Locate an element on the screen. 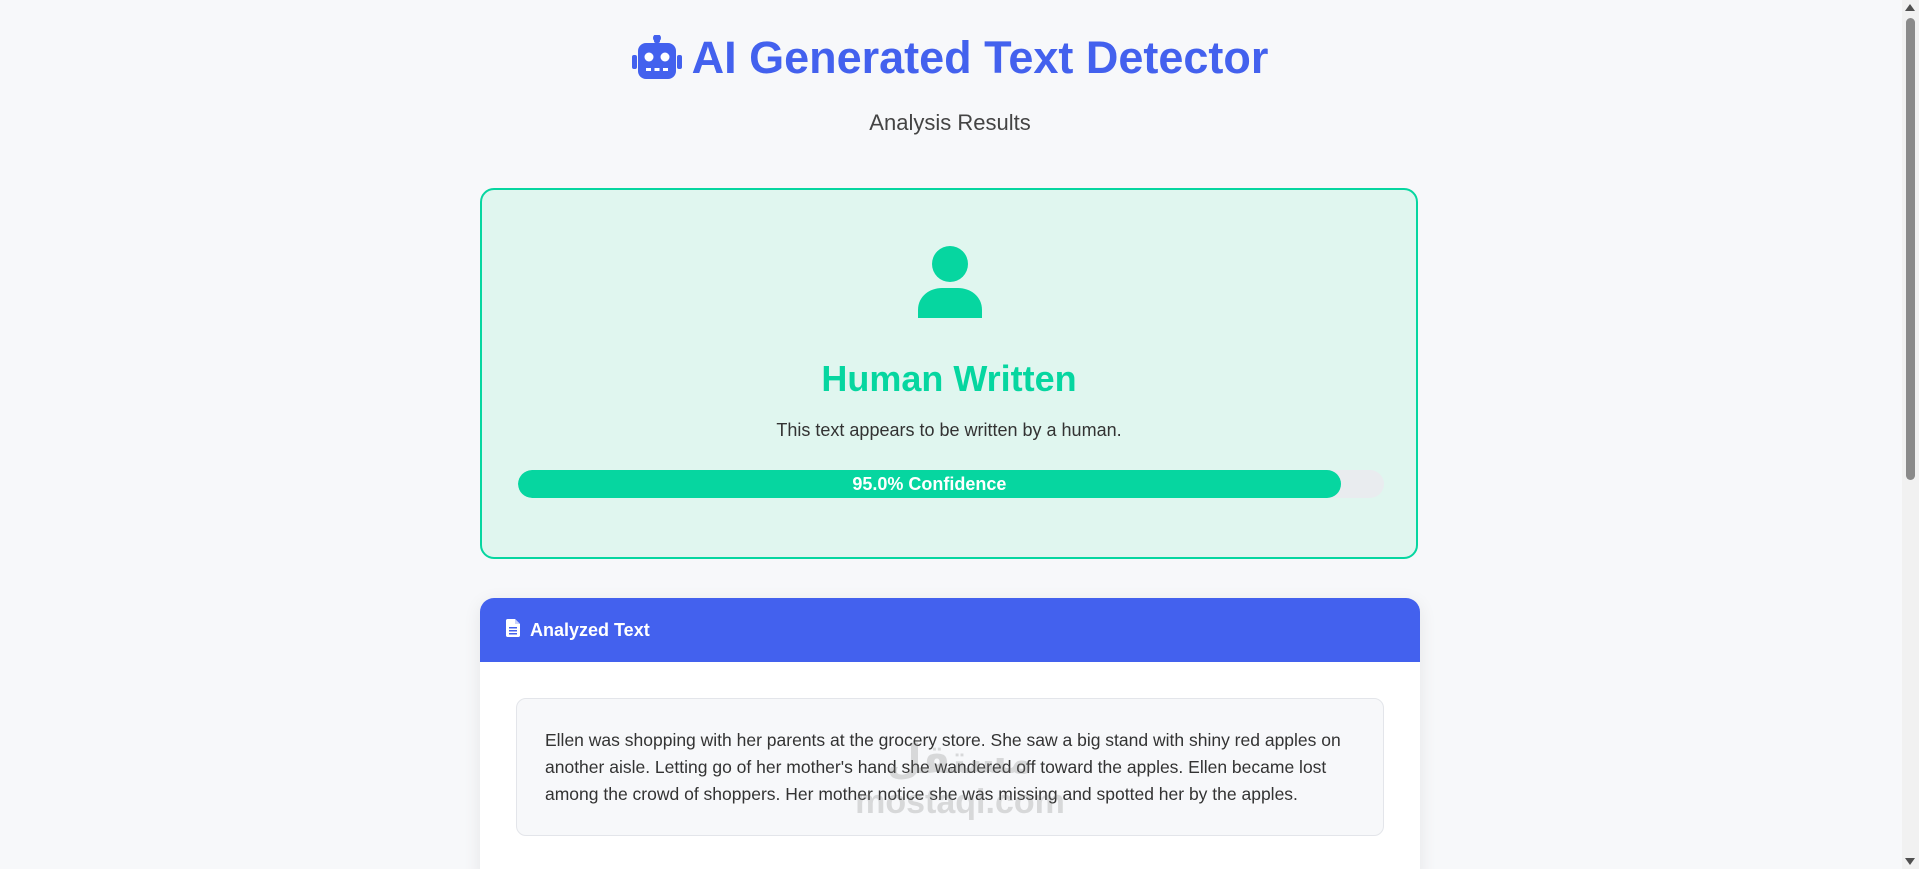 The height and width of the screenshot is (869, 1919). file-icon is located at coordinates (513, 630).